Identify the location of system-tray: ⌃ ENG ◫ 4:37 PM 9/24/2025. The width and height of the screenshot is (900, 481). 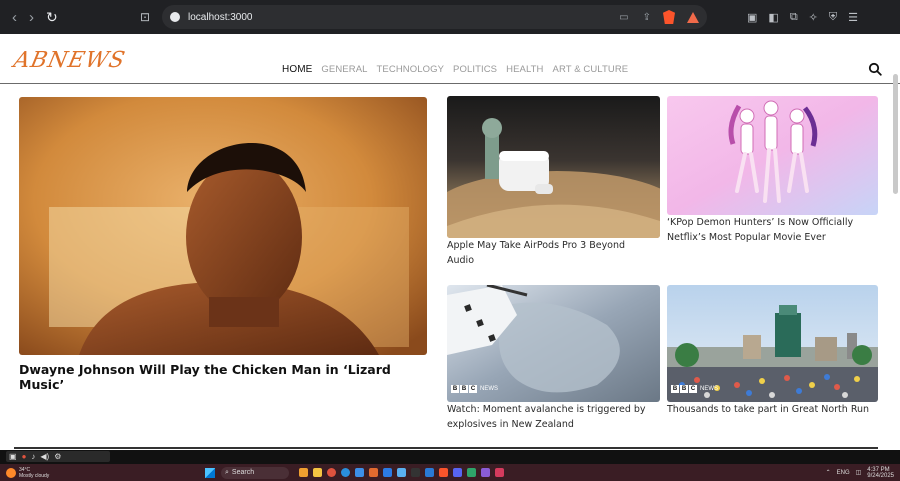
(863, 473).